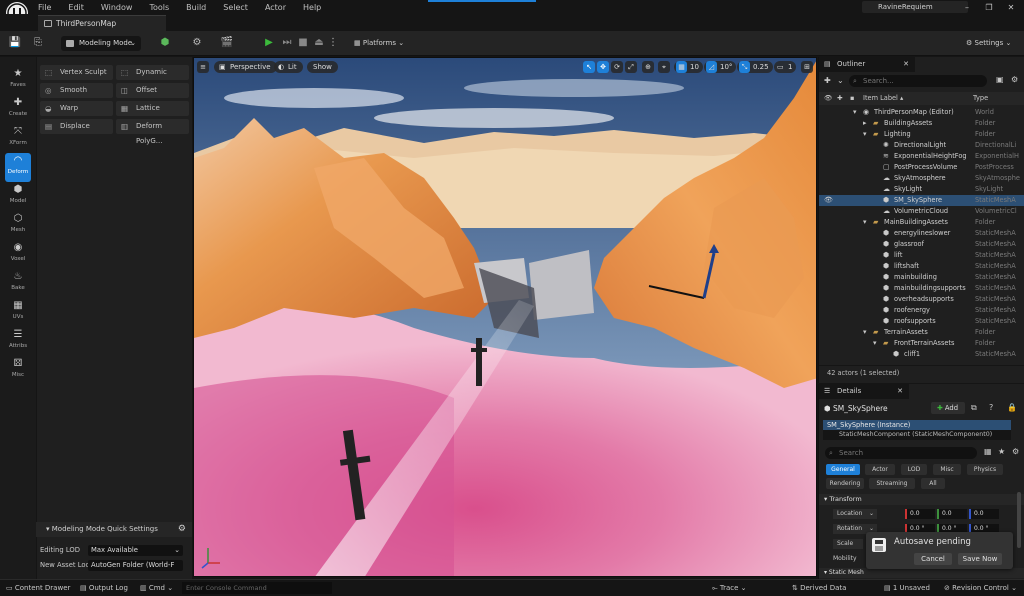 The width and height of the screenshot is (1024, 596). Describe the element at coordinates (227, 43) in the screenshot. I see `cinematics-icon: 🎬` at that location.